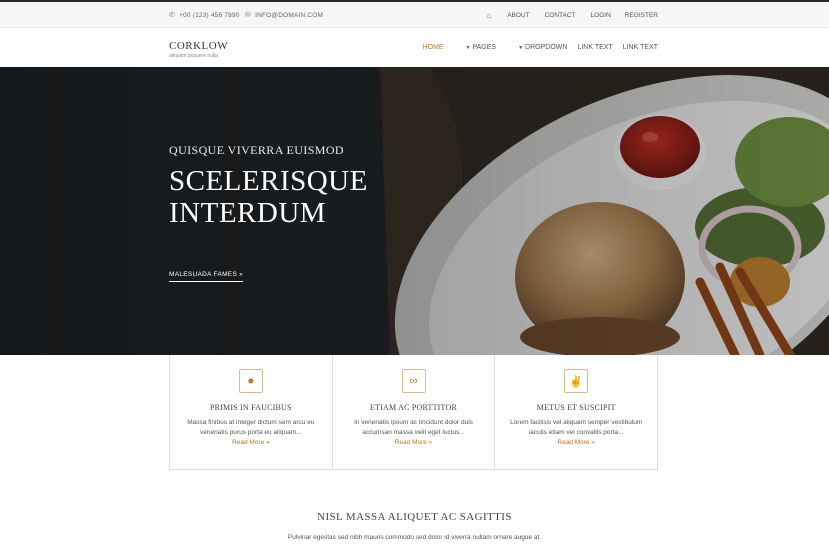 This screenshot has height=548, width=829. Describe the element at coordinates (560, 15) in the screenshot. I see `top-nav-contact: CONTACT` at that location.